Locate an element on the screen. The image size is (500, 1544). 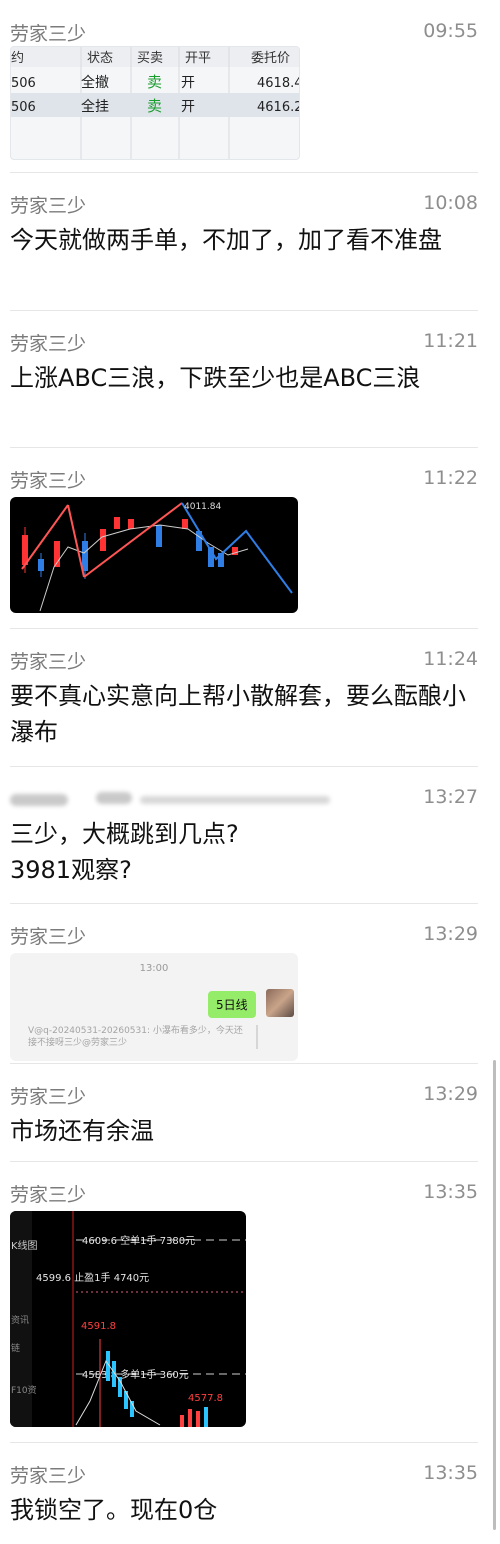
message-3: 劳家三少 11:21 上涨ABC三浪，下跌至少也是ABC三浪 is located at coordinates (239, 379).